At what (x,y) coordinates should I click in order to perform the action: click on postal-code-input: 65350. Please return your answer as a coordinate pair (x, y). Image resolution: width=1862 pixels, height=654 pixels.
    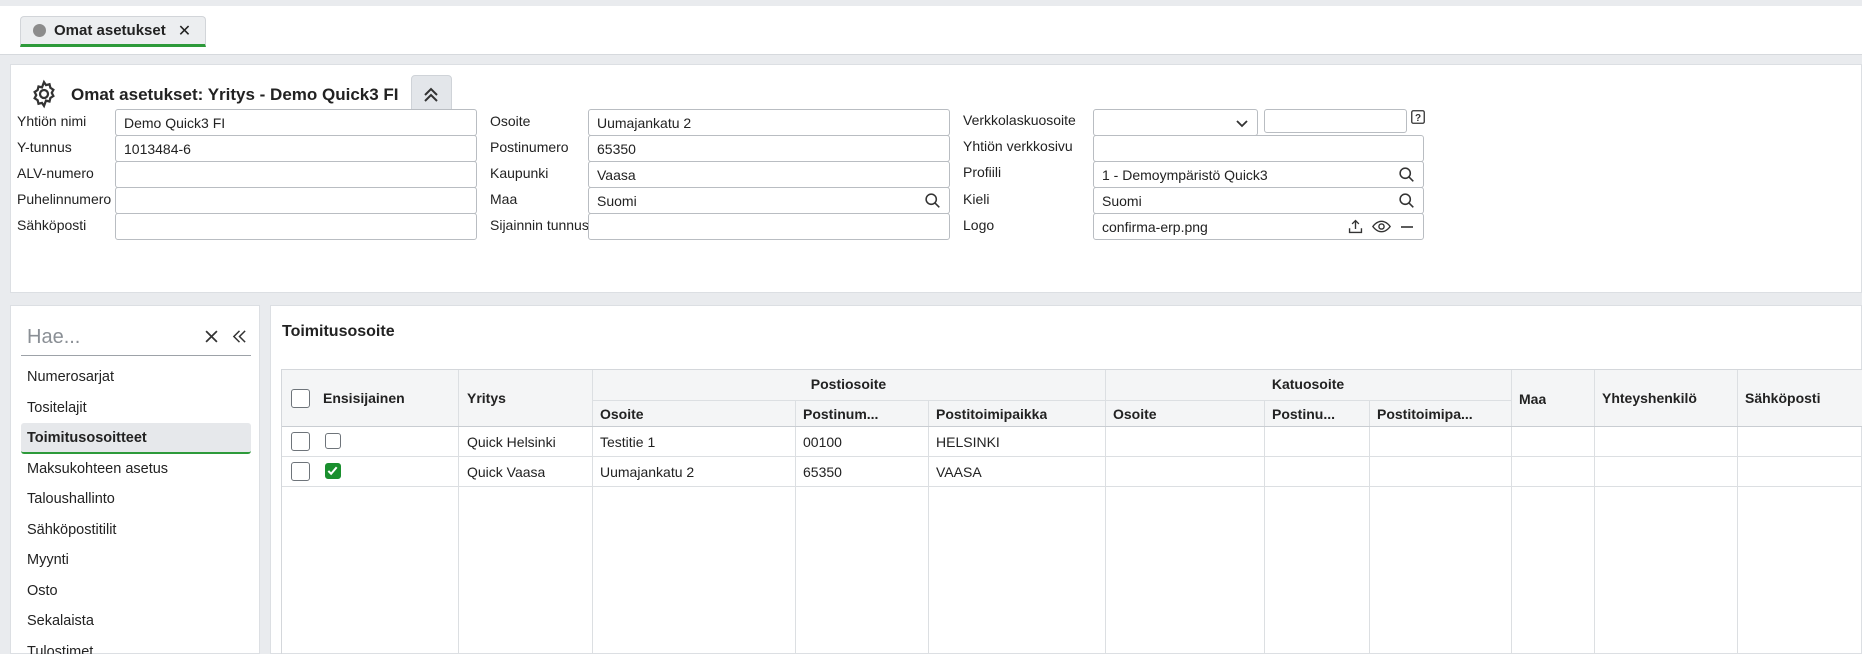
    Looking at the image, I should click on (769, 148).